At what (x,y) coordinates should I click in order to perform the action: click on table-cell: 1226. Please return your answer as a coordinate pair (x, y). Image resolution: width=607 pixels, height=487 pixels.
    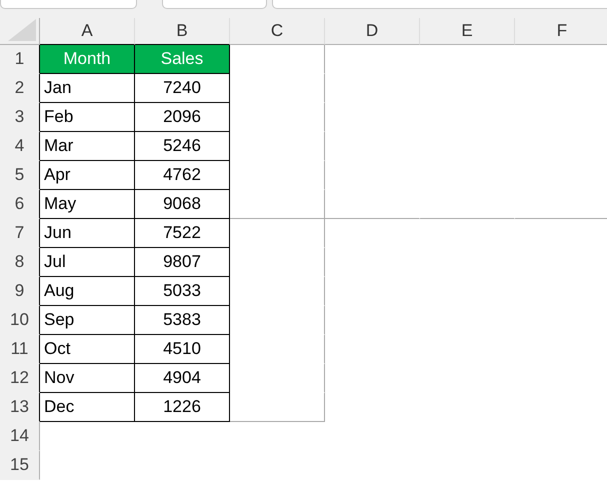
    Looking at the image, I should click on (182, 407).